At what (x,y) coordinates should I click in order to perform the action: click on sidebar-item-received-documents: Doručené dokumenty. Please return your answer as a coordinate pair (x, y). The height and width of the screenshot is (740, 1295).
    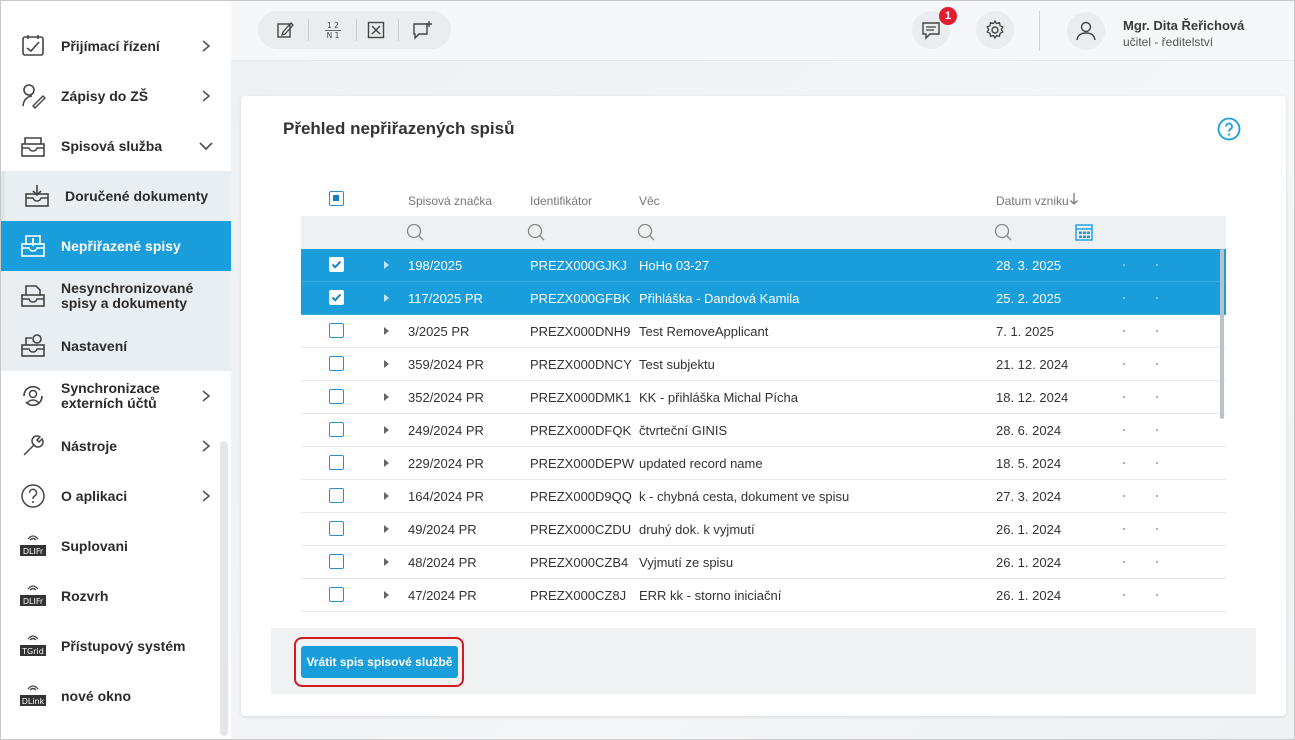
    Looking at the image, I should click on (116, 196).